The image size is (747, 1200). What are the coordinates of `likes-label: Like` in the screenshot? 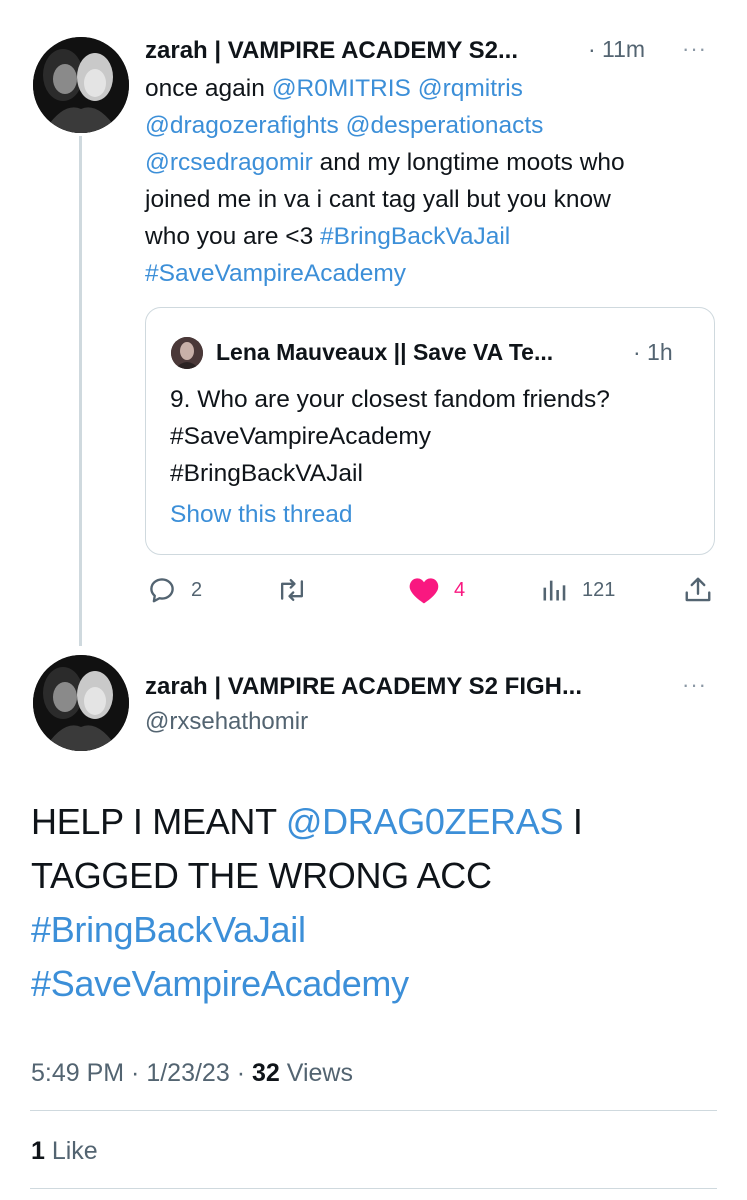 It's located at (71, 1151).